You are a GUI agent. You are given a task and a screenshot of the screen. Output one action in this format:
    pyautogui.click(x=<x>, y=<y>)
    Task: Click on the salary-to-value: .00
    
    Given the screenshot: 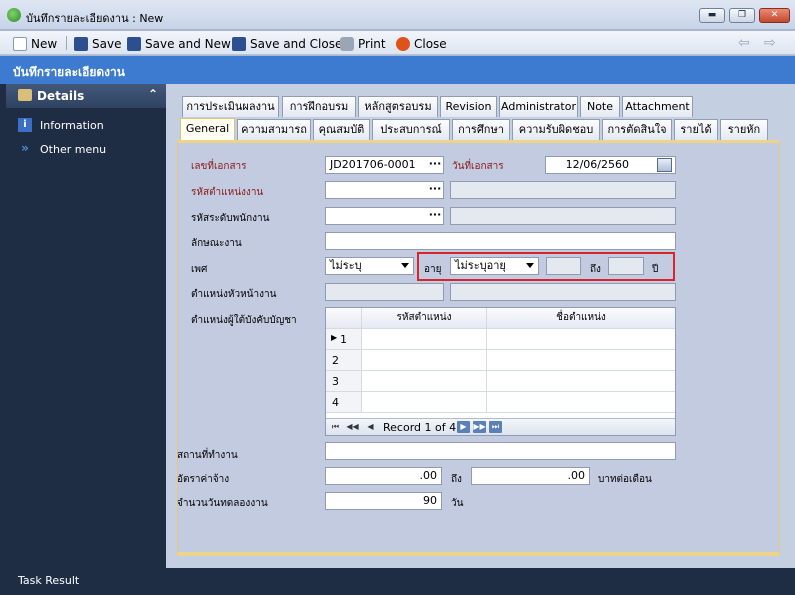 What is the action you would take?
    pyautogui.click(x=576, y=475)
    